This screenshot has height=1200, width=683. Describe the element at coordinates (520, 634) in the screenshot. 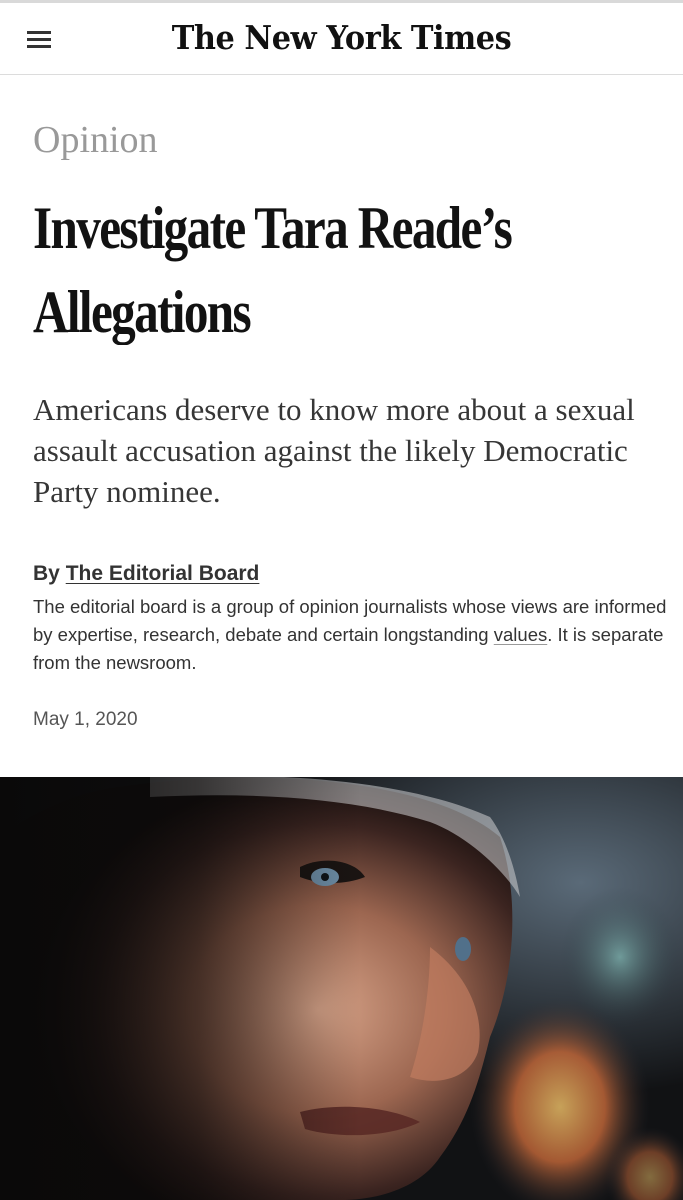

I see `values-link: values` at that location.